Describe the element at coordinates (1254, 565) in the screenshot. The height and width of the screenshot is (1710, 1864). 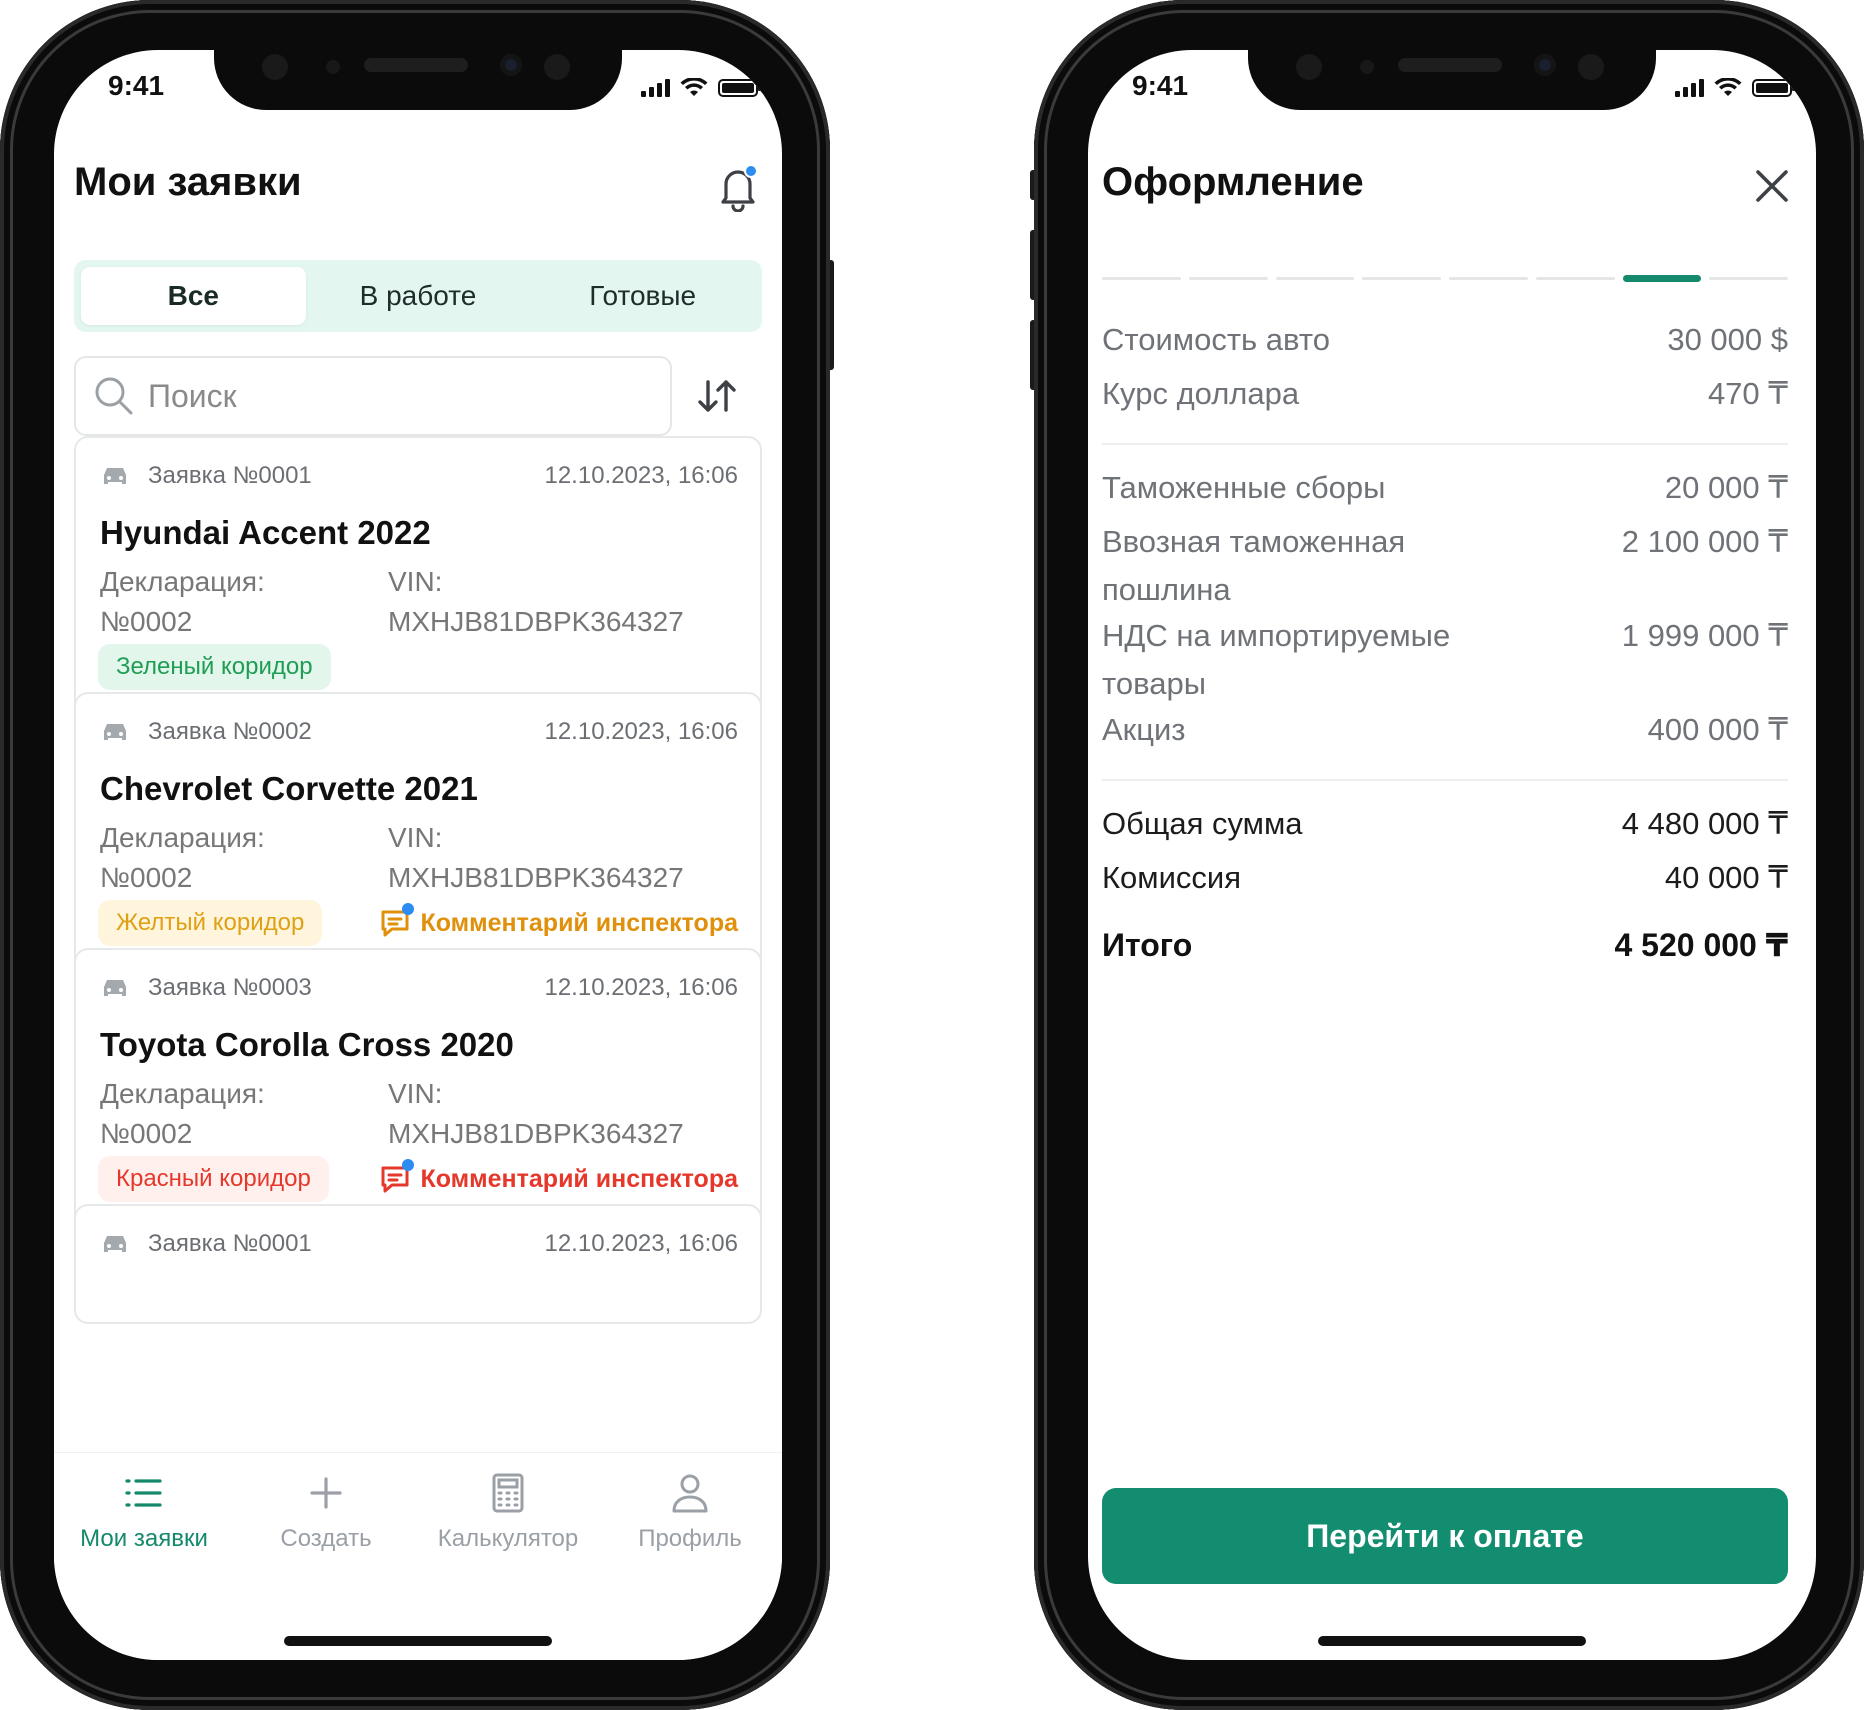
I see `row-label: Ввозная таможенная пошлина` at that location.